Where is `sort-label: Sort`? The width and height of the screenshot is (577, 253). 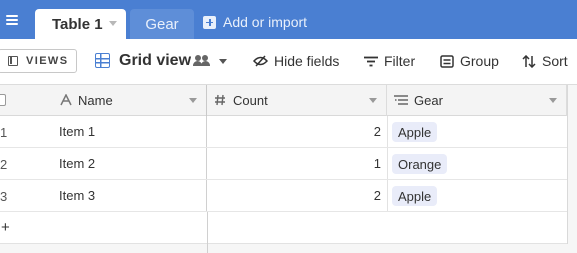
sort-label: Sort is located at coordinates (555, 61).